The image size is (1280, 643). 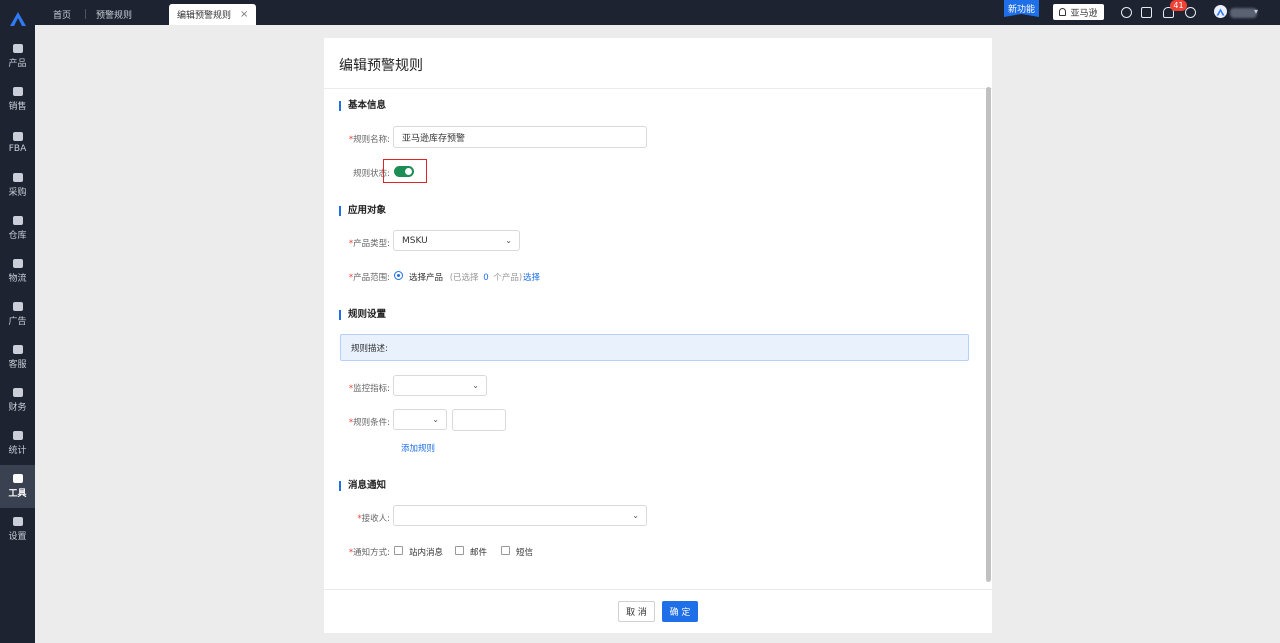 What do you see at coordinates (244, 14) in the screenshot?
I see `close-icon: ×` at bounding box center [244, 14].